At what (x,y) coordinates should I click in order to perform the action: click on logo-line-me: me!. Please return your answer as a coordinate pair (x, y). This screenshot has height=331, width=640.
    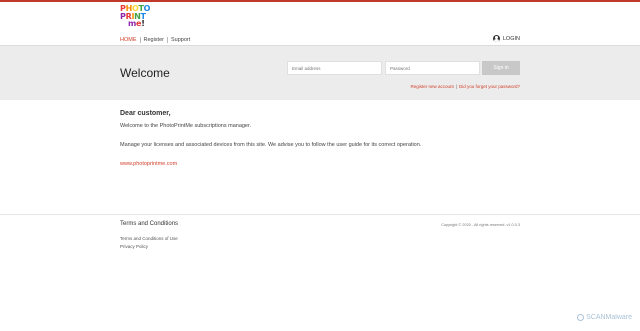
    Looking at the image, I should click on (136, 23).